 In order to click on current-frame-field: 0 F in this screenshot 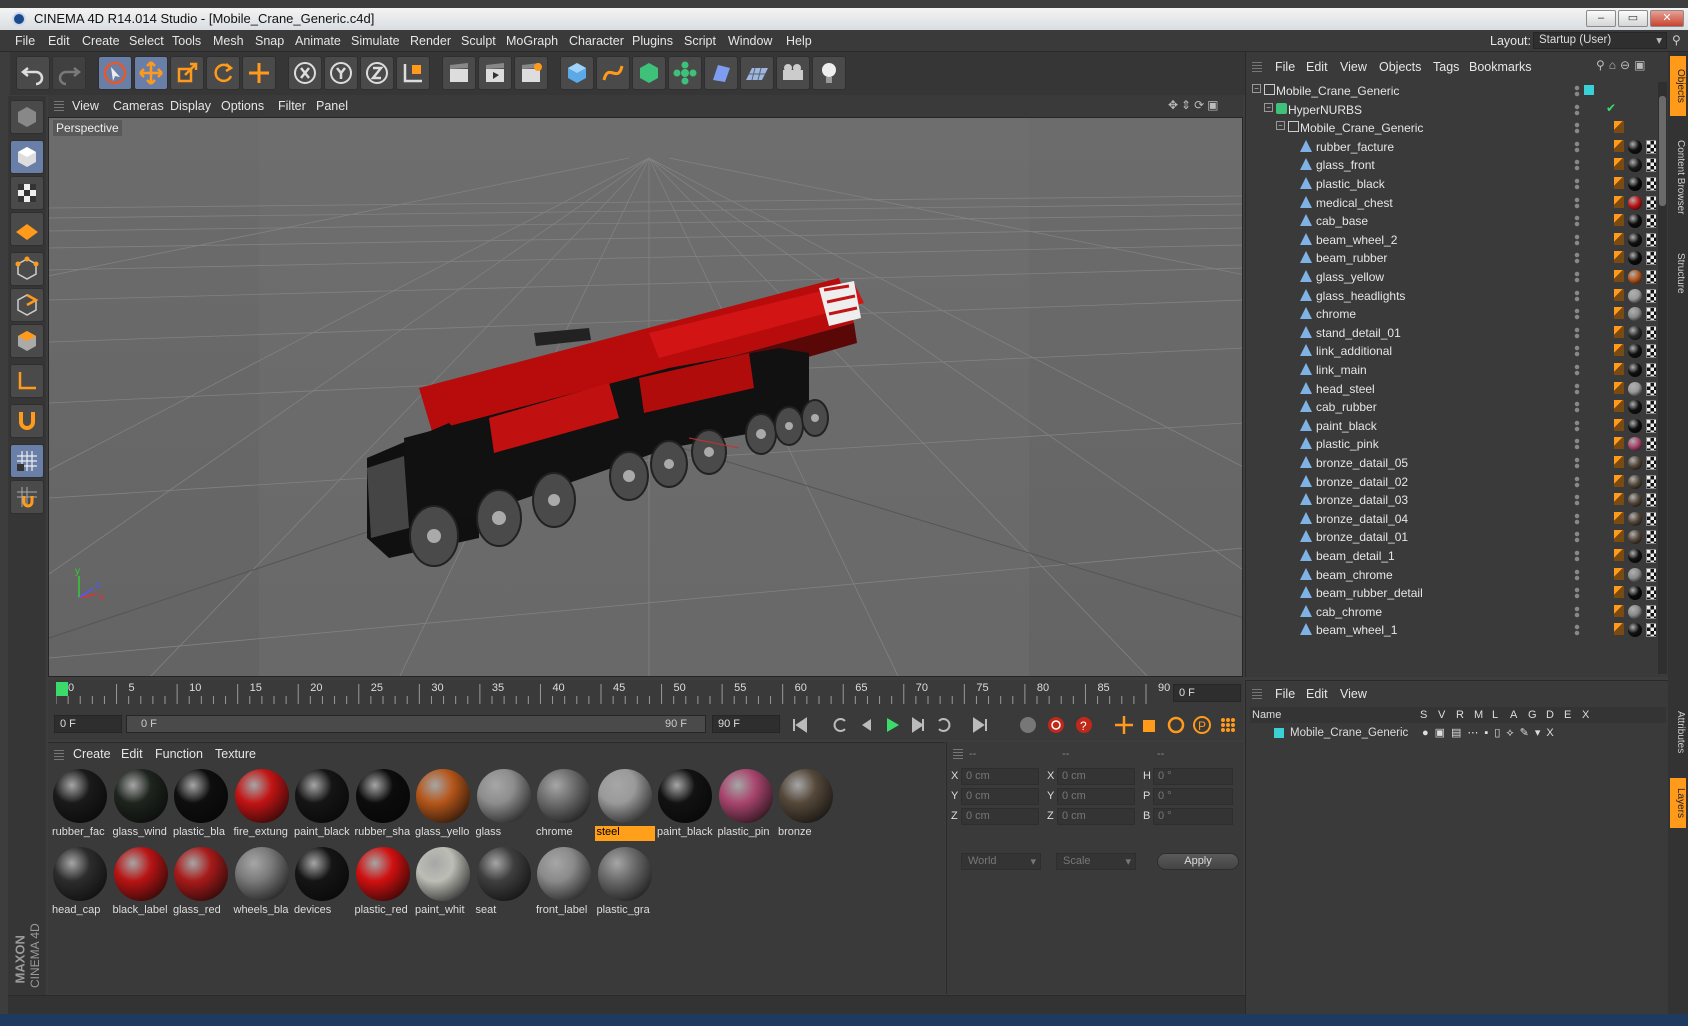, I will do `click(1207, 693)`.